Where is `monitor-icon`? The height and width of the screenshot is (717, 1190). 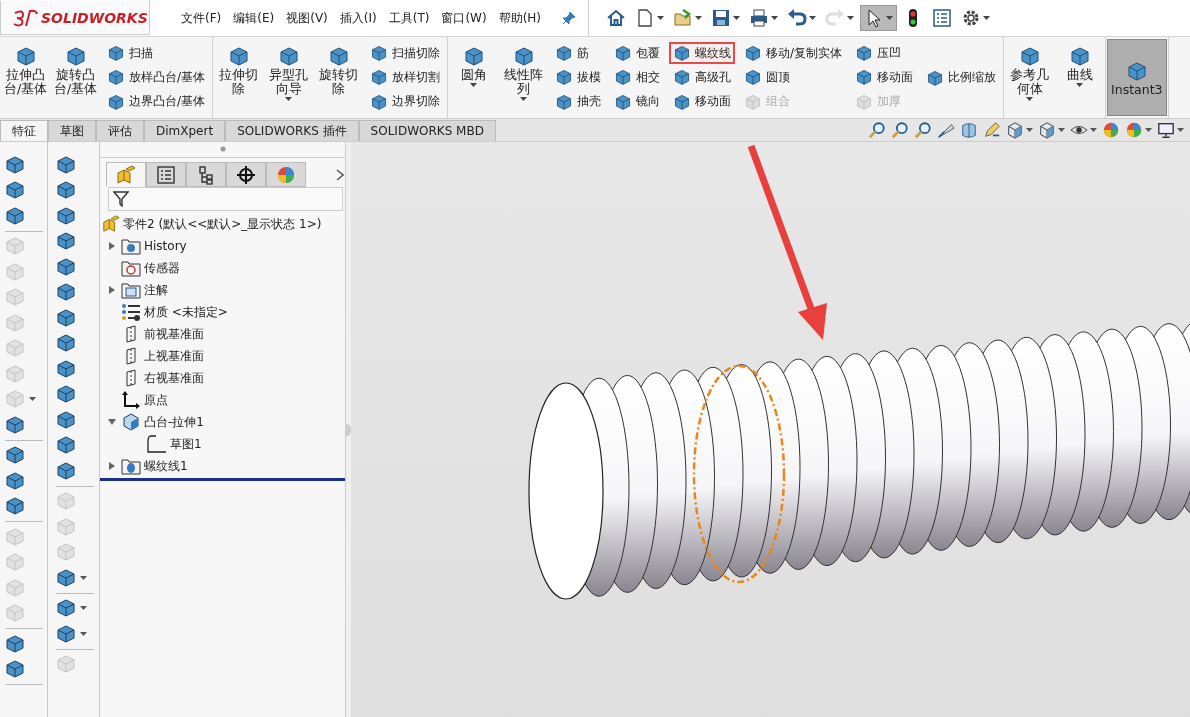 monitor-icon is located at coordinates (1166, 130).